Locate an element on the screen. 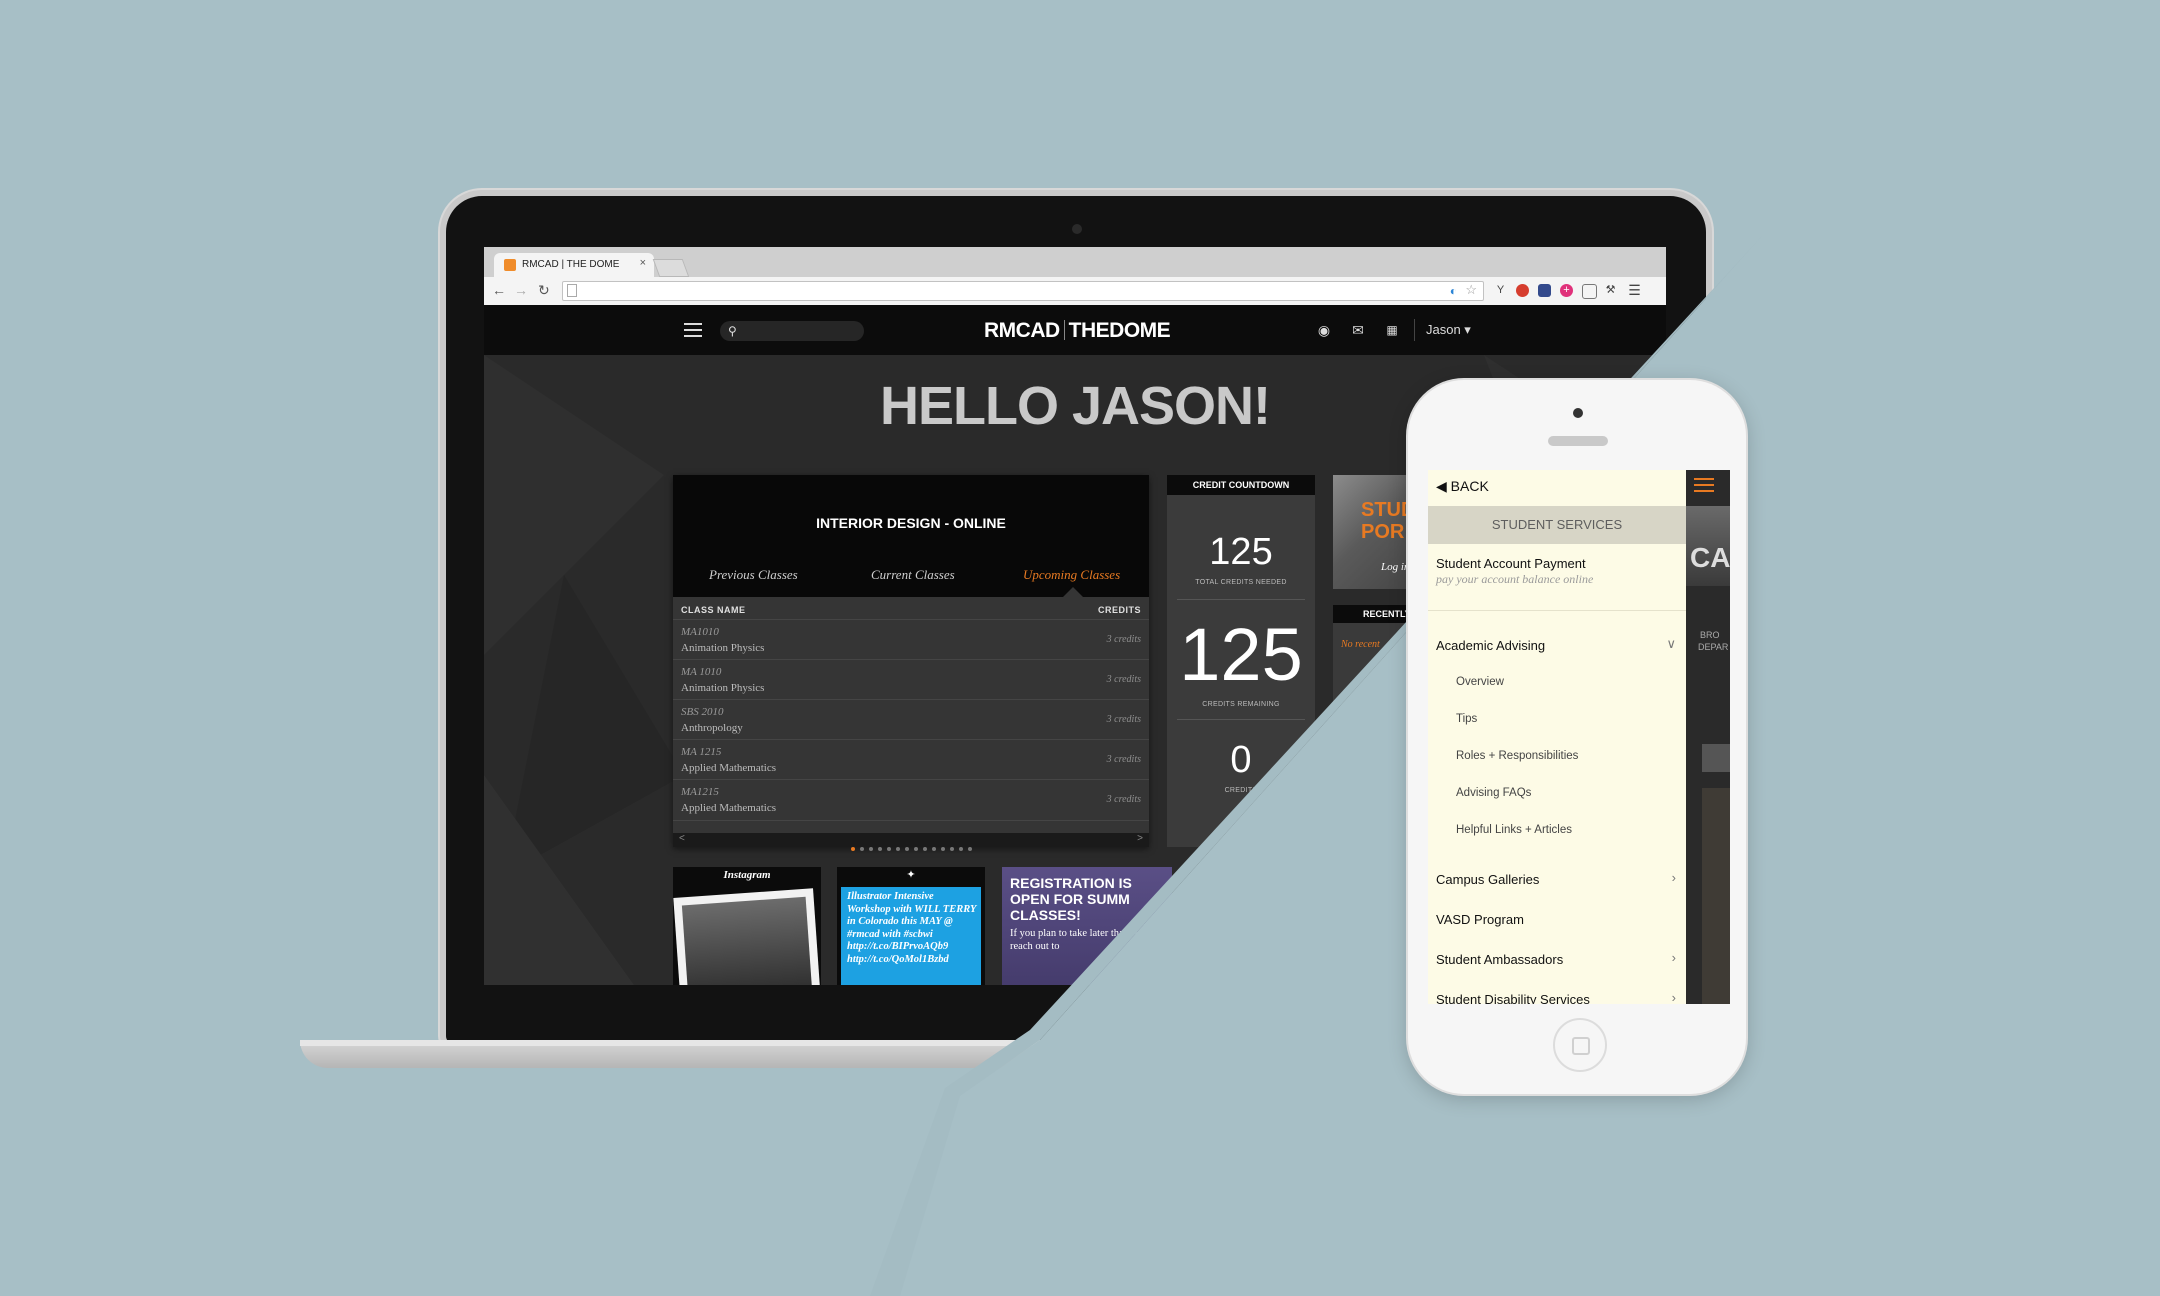 Image resolution: width=2160 pixels, height=1296 pixels. instagram-photo is located at coordinates (747, 936).